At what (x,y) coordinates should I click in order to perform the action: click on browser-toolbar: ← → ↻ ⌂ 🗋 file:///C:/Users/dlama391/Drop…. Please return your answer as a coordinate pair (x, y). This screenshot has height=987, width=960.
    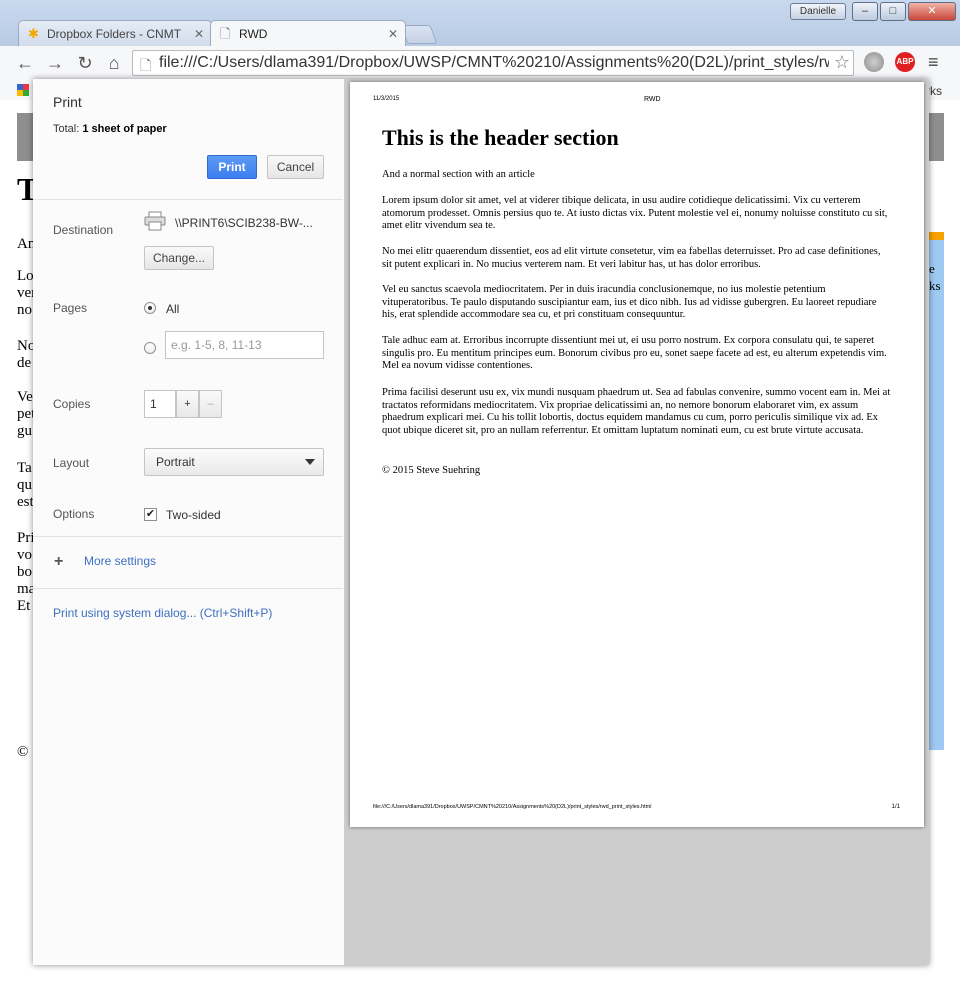
    Looking at the image, I should click on (480, 63).